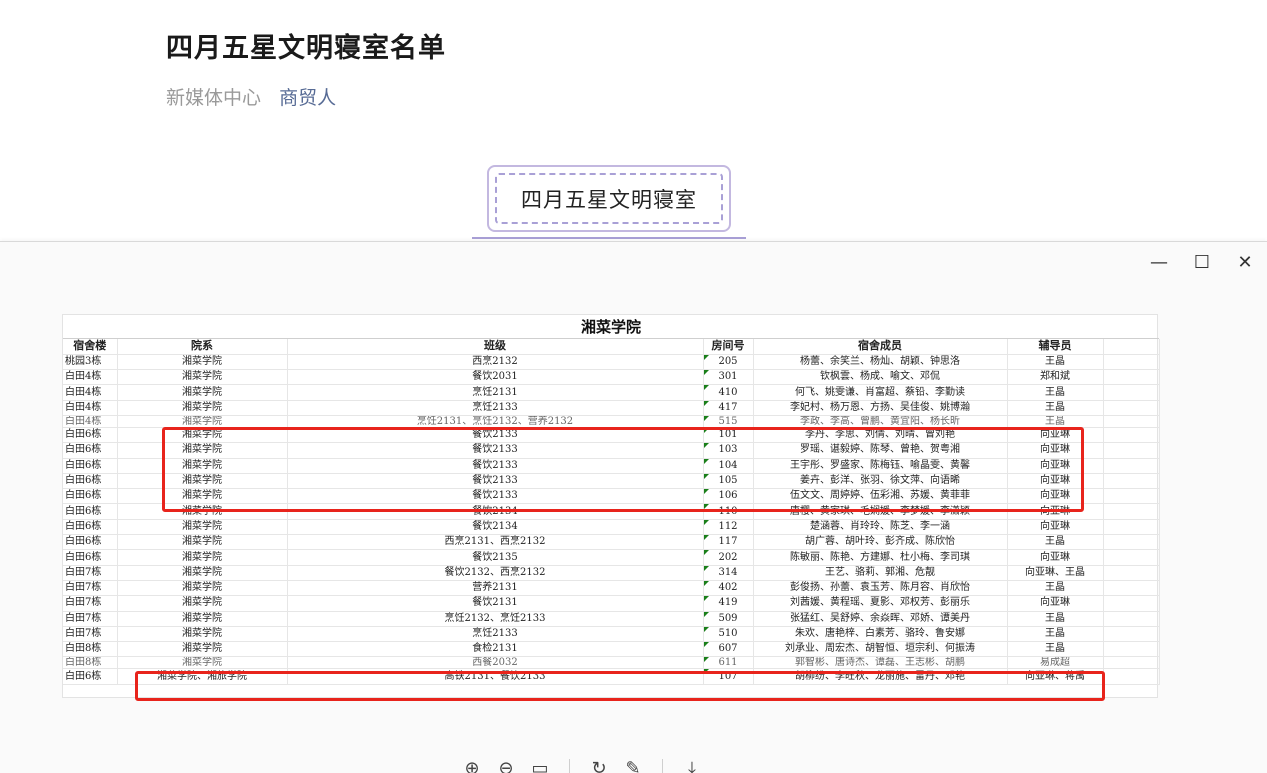  I want to click on section-tag-box: 四月五星文明寝室, so click(609, 198).